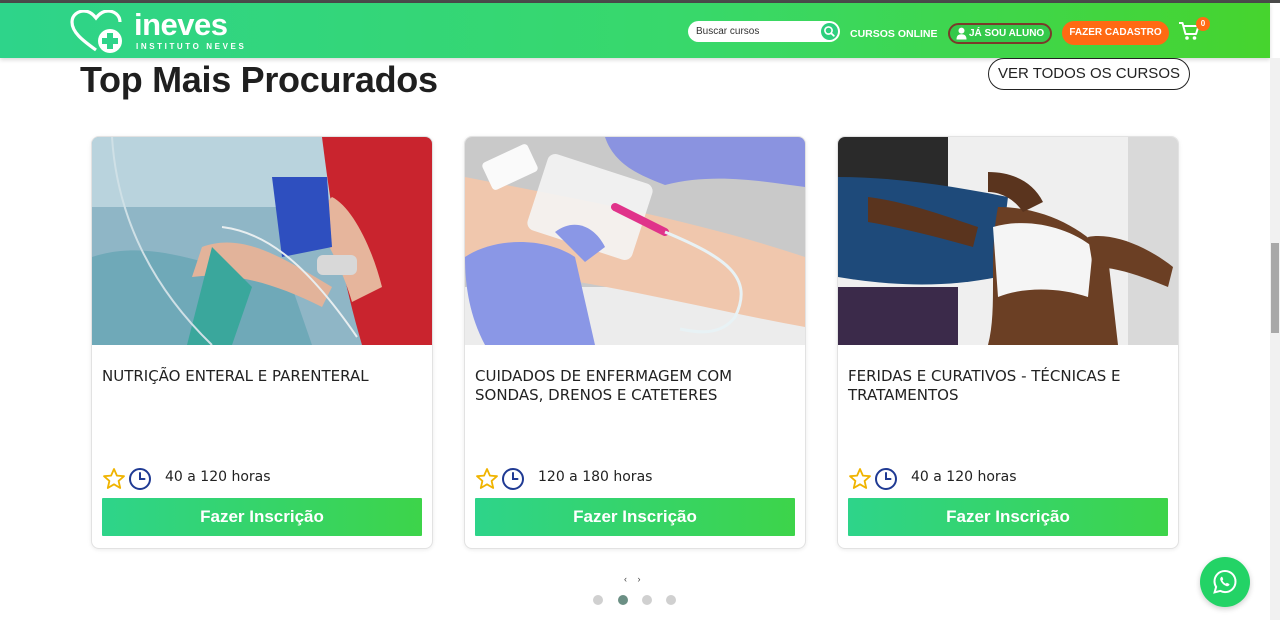 Image resolution: width=1280 pixels, height=620 pixels. Describe the element at coordinates (595, 477) in the screenshot. I see `course-hours: 120 a 180 horas` at that location.